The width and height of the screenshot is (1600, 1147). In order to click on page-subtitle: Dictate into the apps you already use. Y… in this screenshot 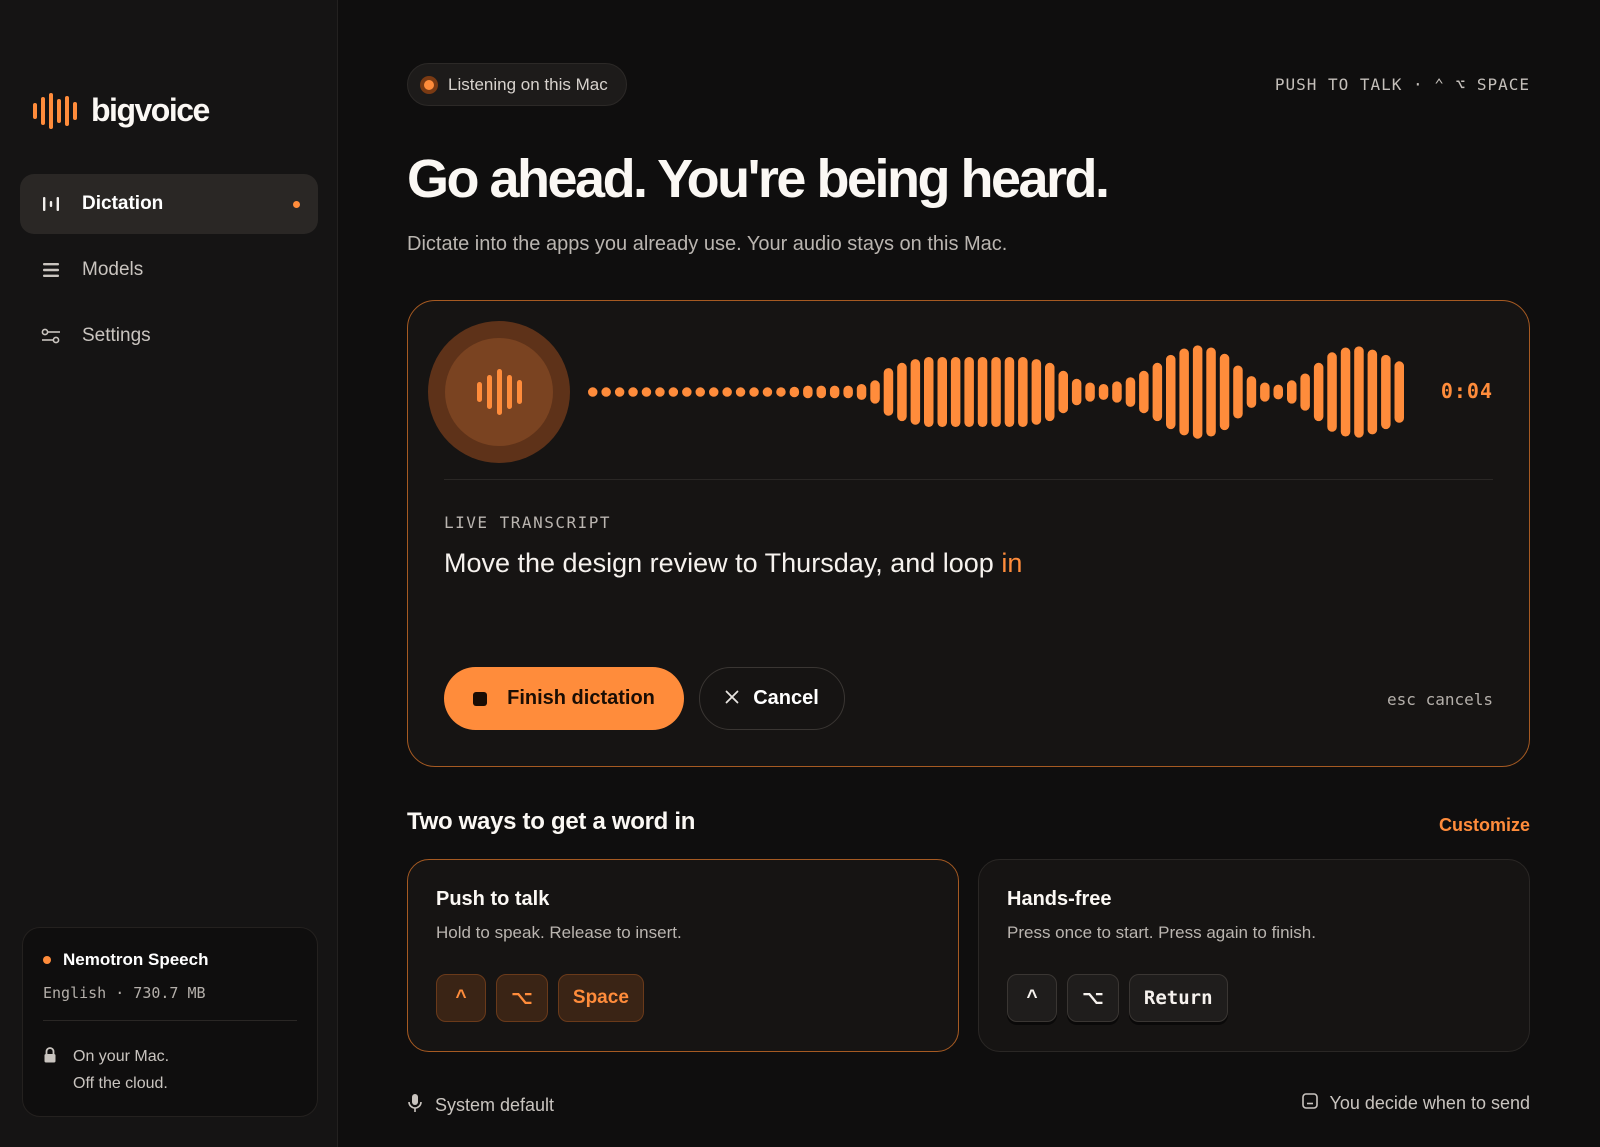, I will do `click(707, 244)`.